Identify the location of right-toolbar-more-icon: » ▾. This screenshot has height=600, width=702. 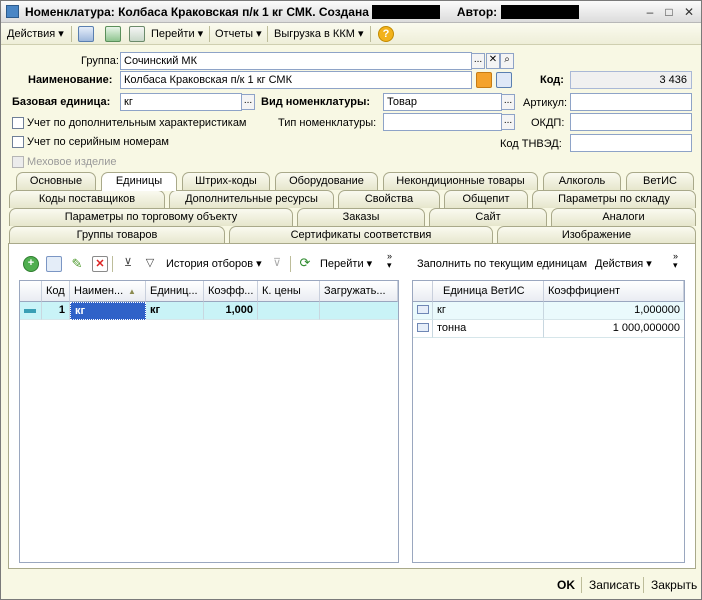
(675, 261).